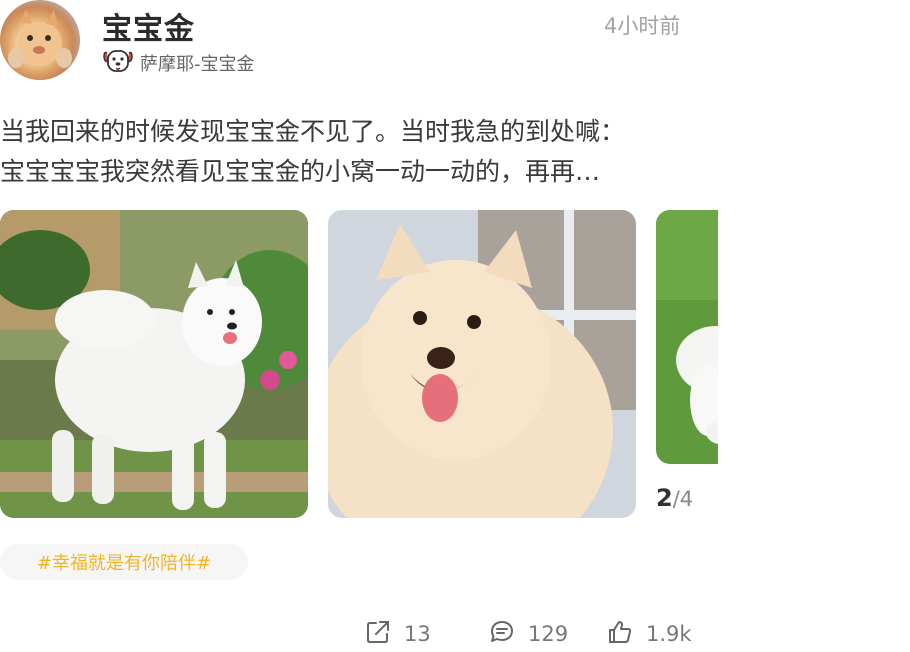  Describe the element at coordinates (313, 131) in the screenshot. I see `post-text-line-1: 当我回来的时候发现宝宝金不见了。当时我急的到处喊：` at that location.